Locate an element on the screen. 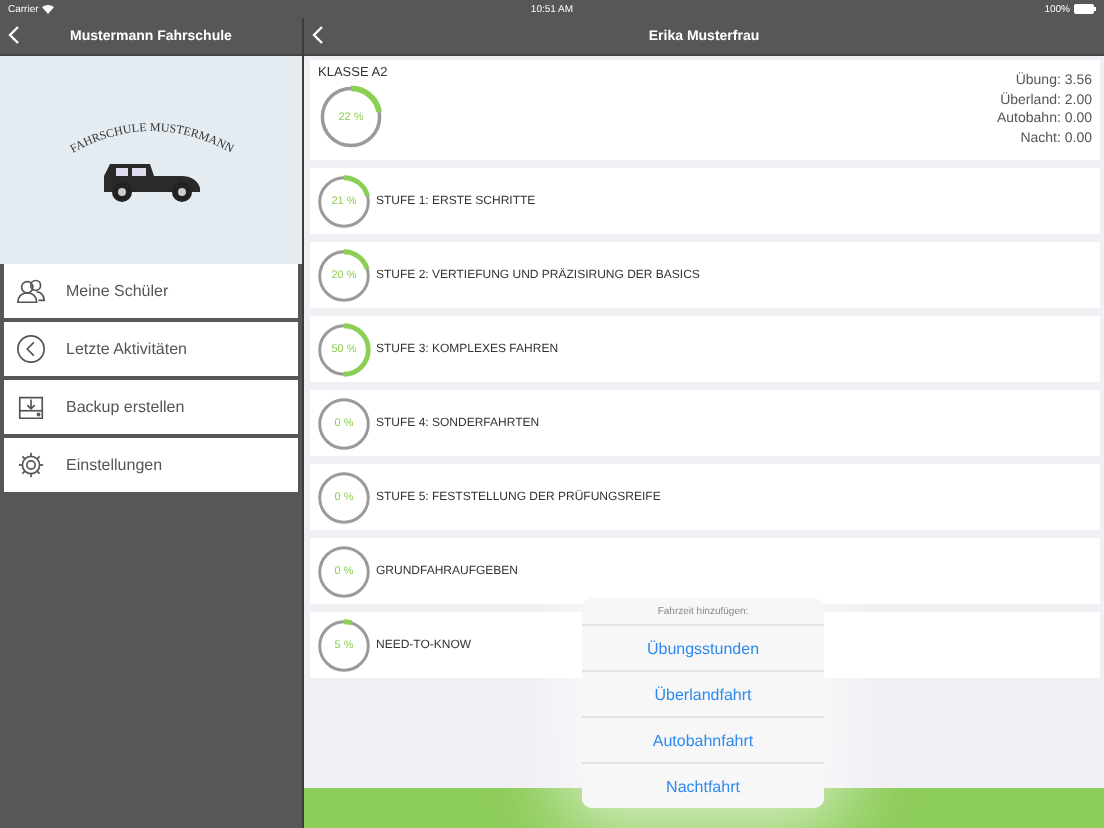 The width and height of the screenshot is (1104, 828). settings-icon is located at coordinates (31, 465).